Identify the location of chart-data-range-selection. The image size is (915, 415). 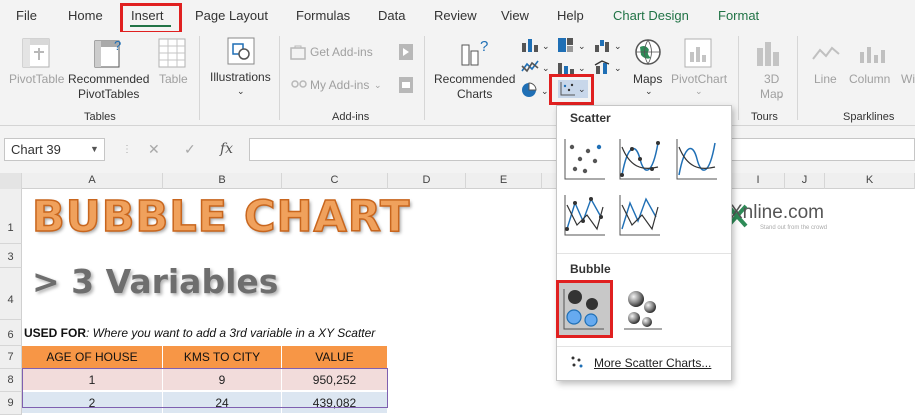
(205, 388).